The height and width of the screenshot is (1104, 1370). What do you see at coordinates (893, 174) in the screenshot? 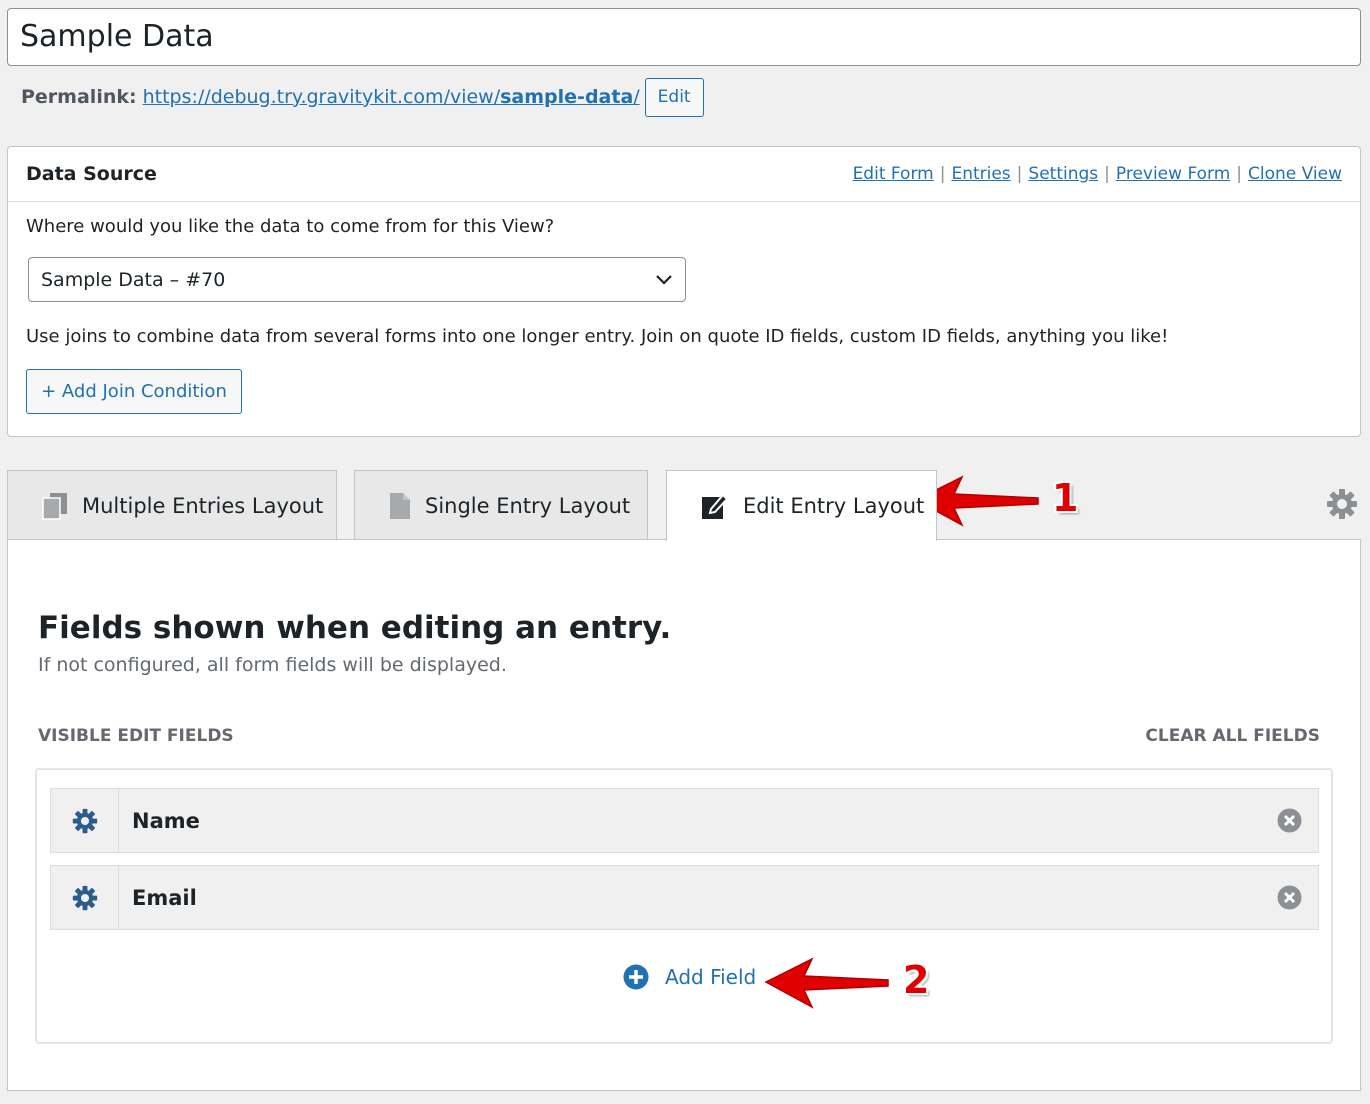
I see `edit-form-link: Edit Form` at bounding box center [893, 174].